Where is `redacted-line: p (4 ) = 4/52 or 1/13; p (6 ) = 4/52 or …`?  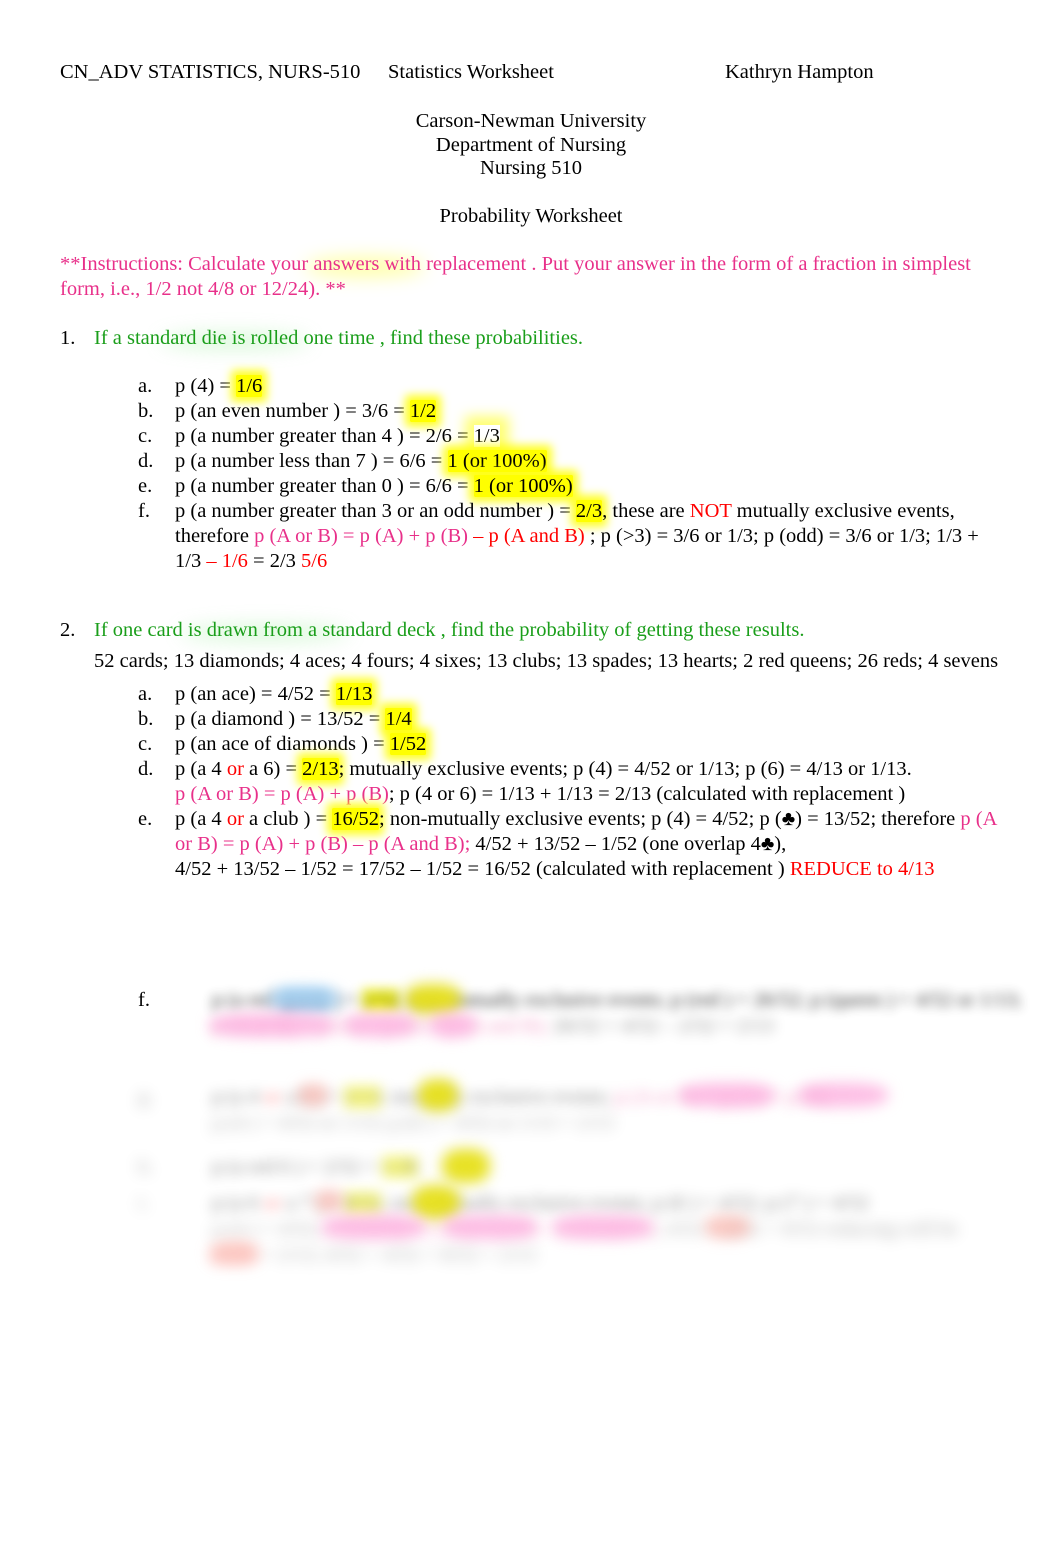 redacted-line: p (4 ) = 4/52 or 1/13; p (6 ) = 4/52 or … is located at coordinates (413, 1123).